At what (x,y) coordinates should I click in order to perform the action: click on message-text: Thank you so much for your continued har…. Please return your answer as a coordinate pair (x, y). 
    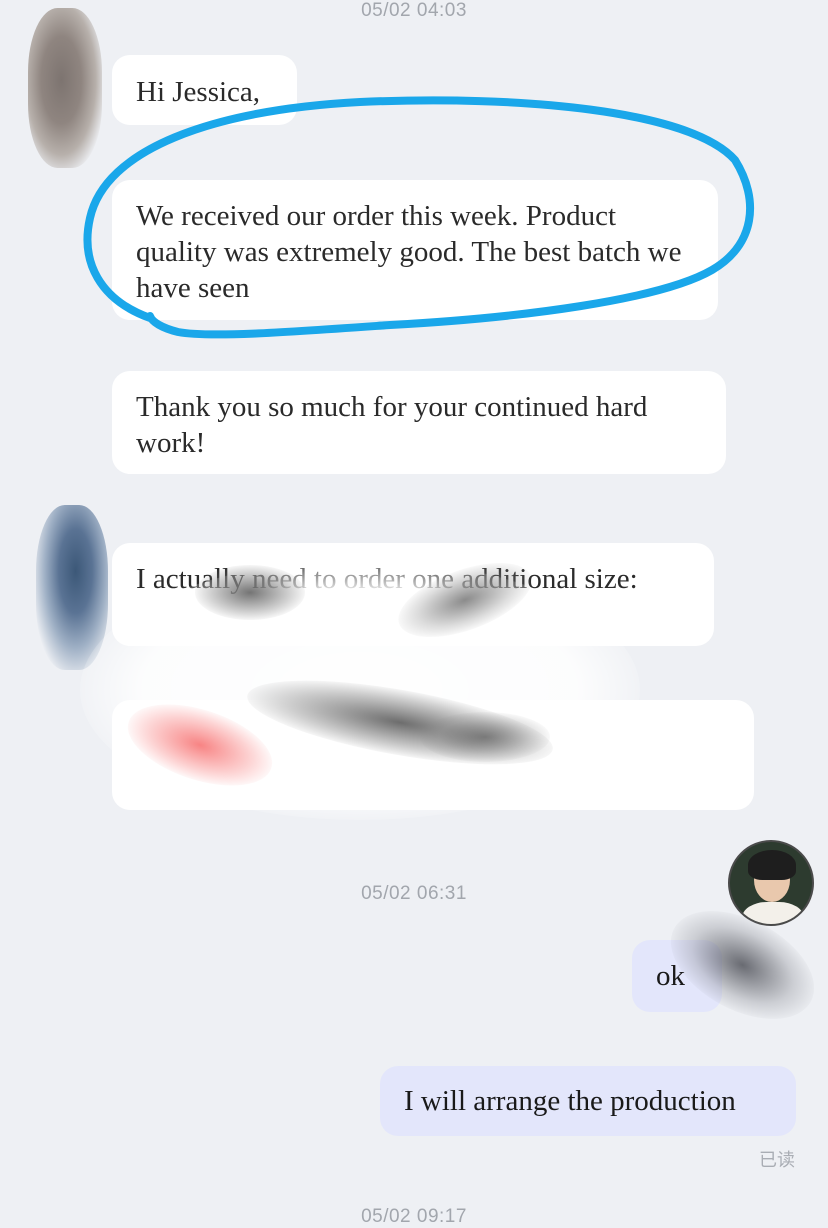
    Looking at the image, I should click on (392, 425).